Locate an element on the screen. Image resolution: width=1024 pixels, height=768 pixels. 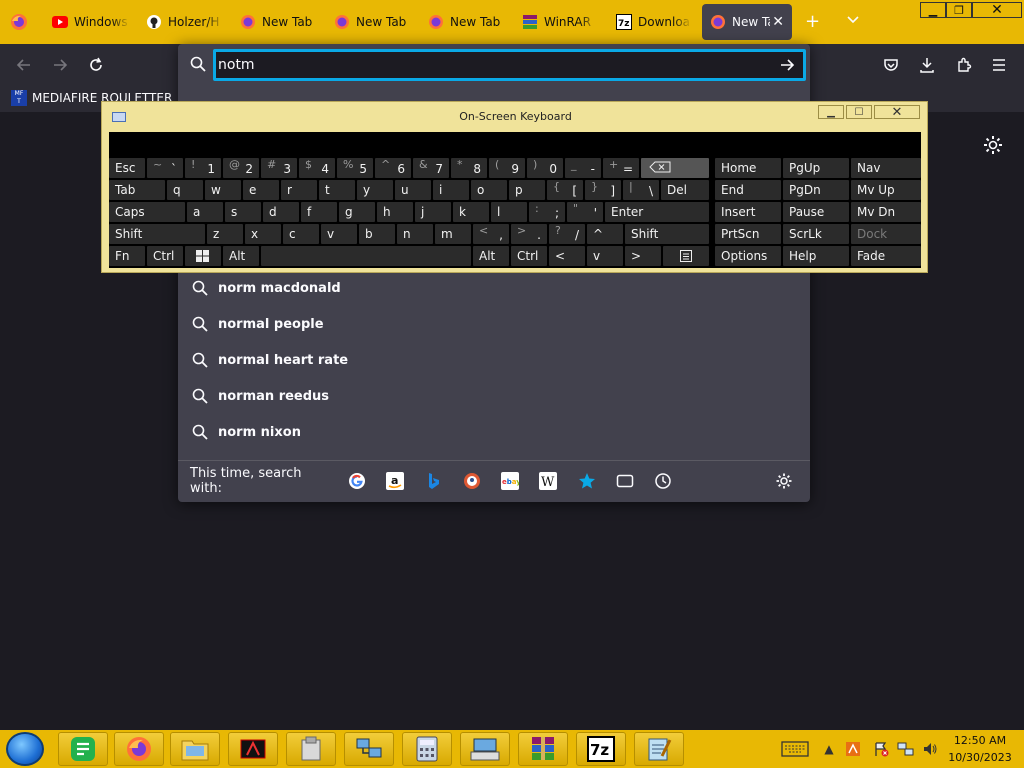
tab: WinRAR is located at coordinates (560, 22).